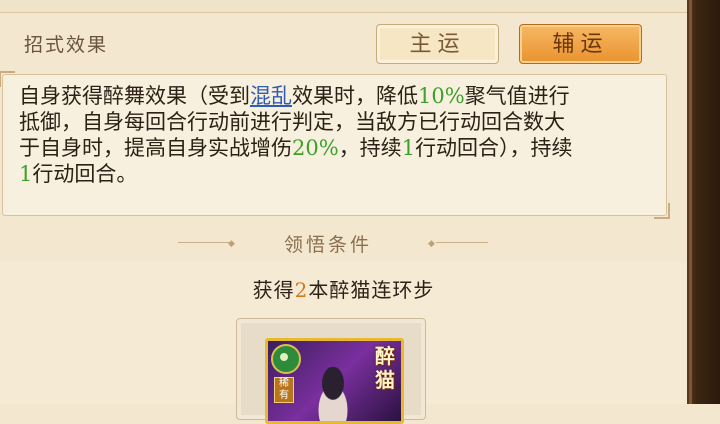 This screenshot has height=424, width=720. I want to click on condition-header: ◆ 领悟条件 ◆, so click(343, 243).